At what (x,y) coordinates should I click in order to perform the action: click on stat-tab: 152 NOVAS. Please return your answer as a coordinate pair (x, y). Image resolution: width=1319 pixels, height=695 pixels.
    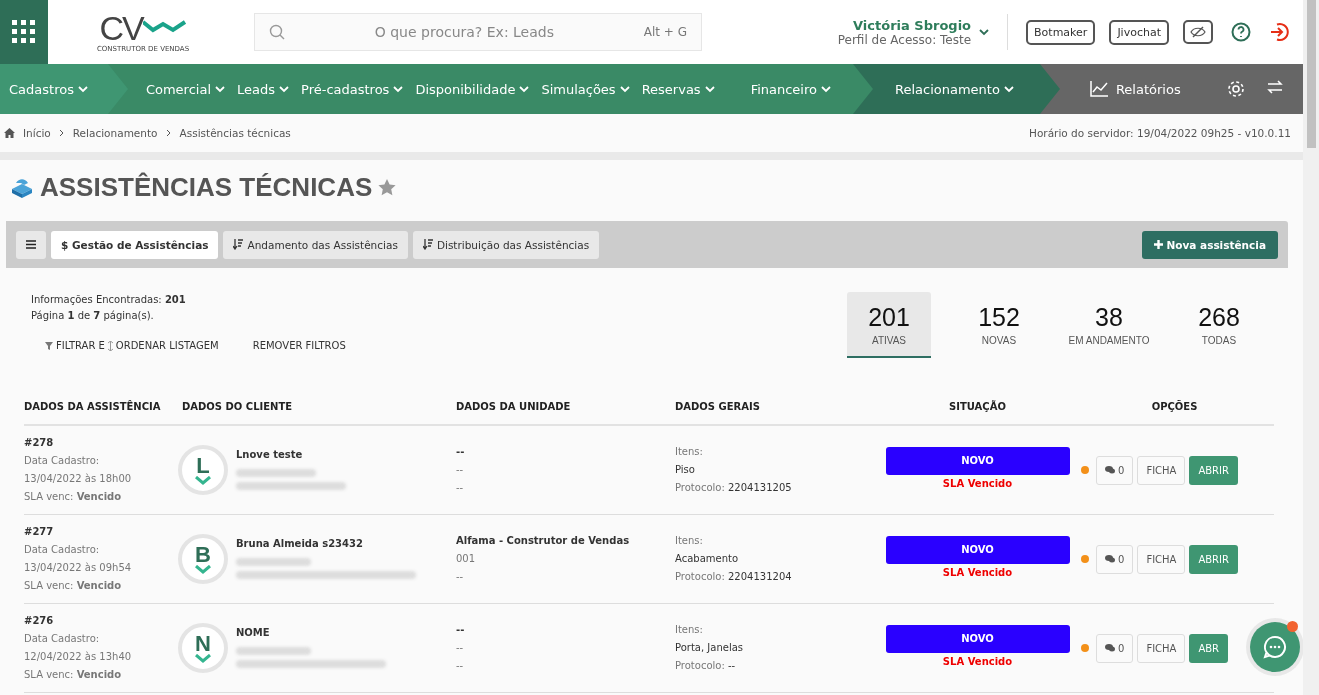
    Looking at the image, I should click on (999, 325).